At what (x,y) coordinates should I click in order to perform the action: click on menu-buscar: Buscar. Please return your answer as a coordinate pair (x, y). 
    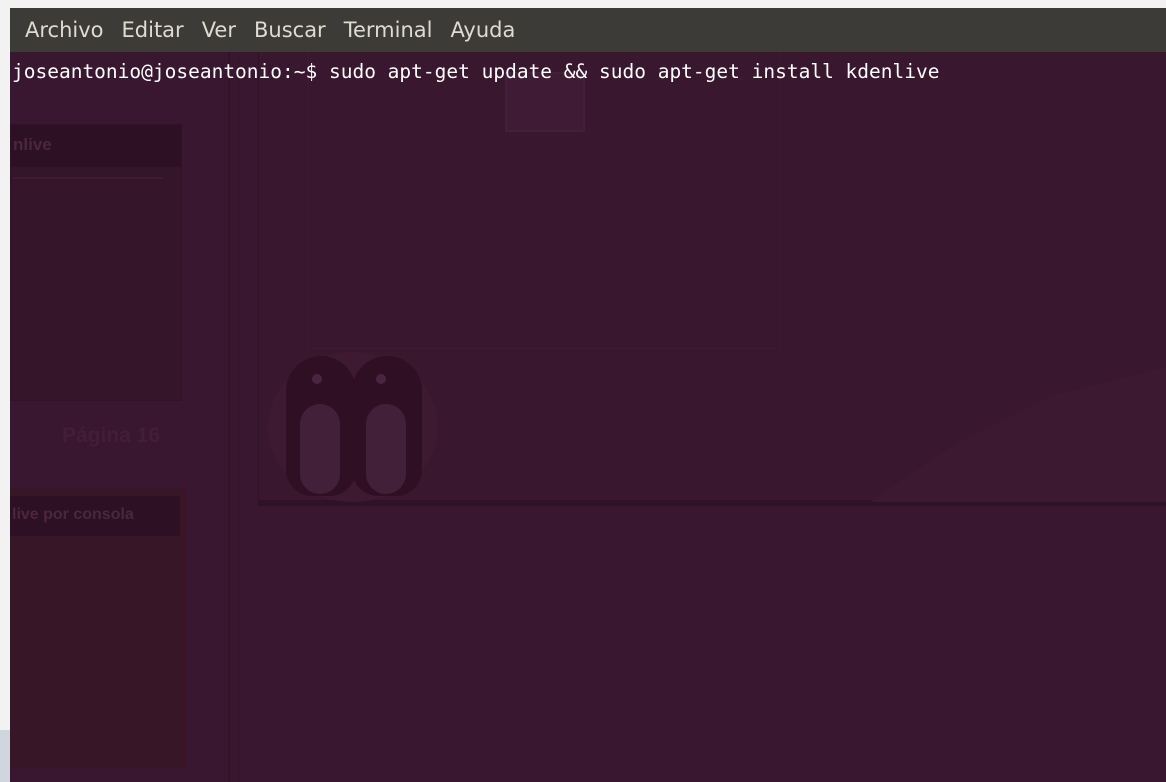
    Looking at the image, I should click on (290, 30).